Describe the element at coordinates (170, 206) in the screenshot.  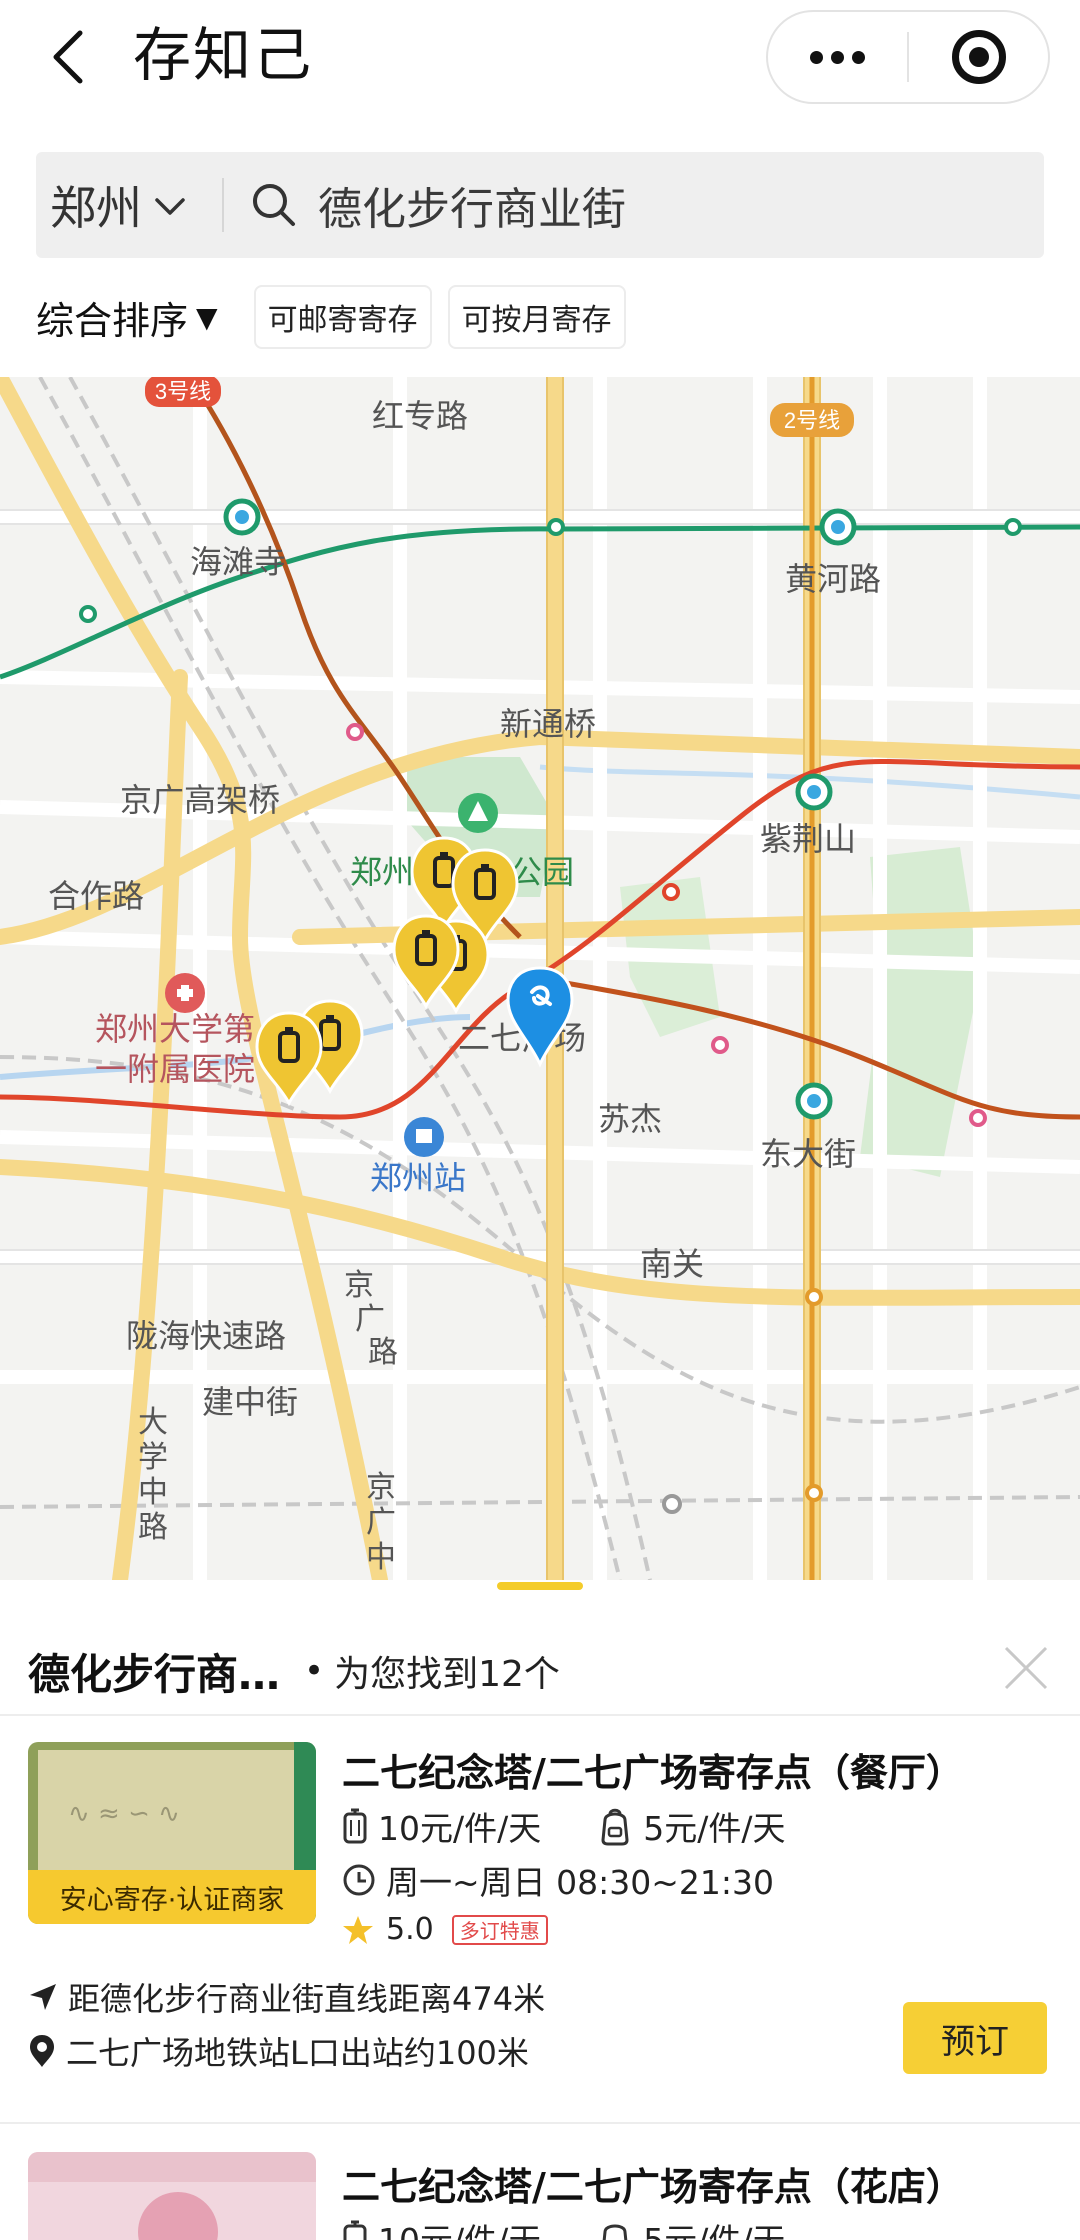
I see `chevron-down-icon` at that location.